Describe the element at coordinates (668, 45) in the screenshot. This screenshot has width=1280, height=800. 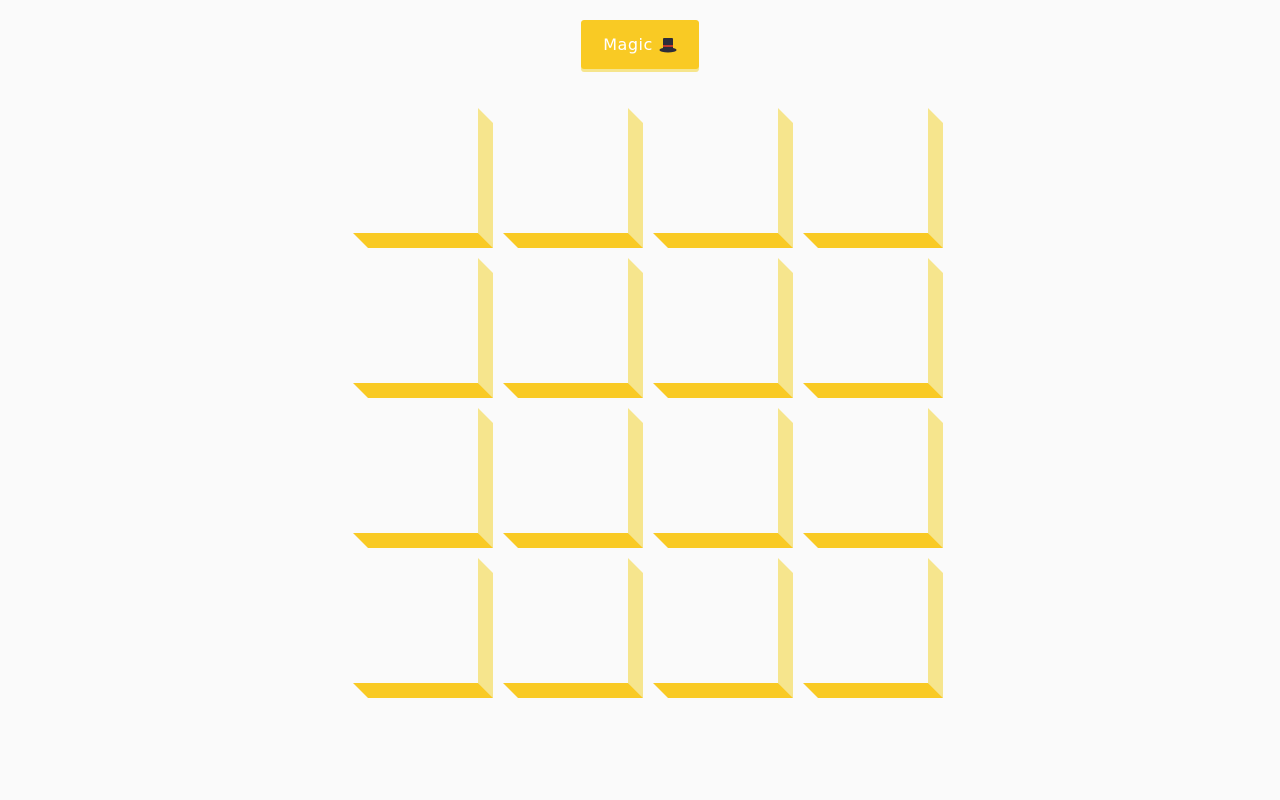
I see `top-hat-icon` at that location.